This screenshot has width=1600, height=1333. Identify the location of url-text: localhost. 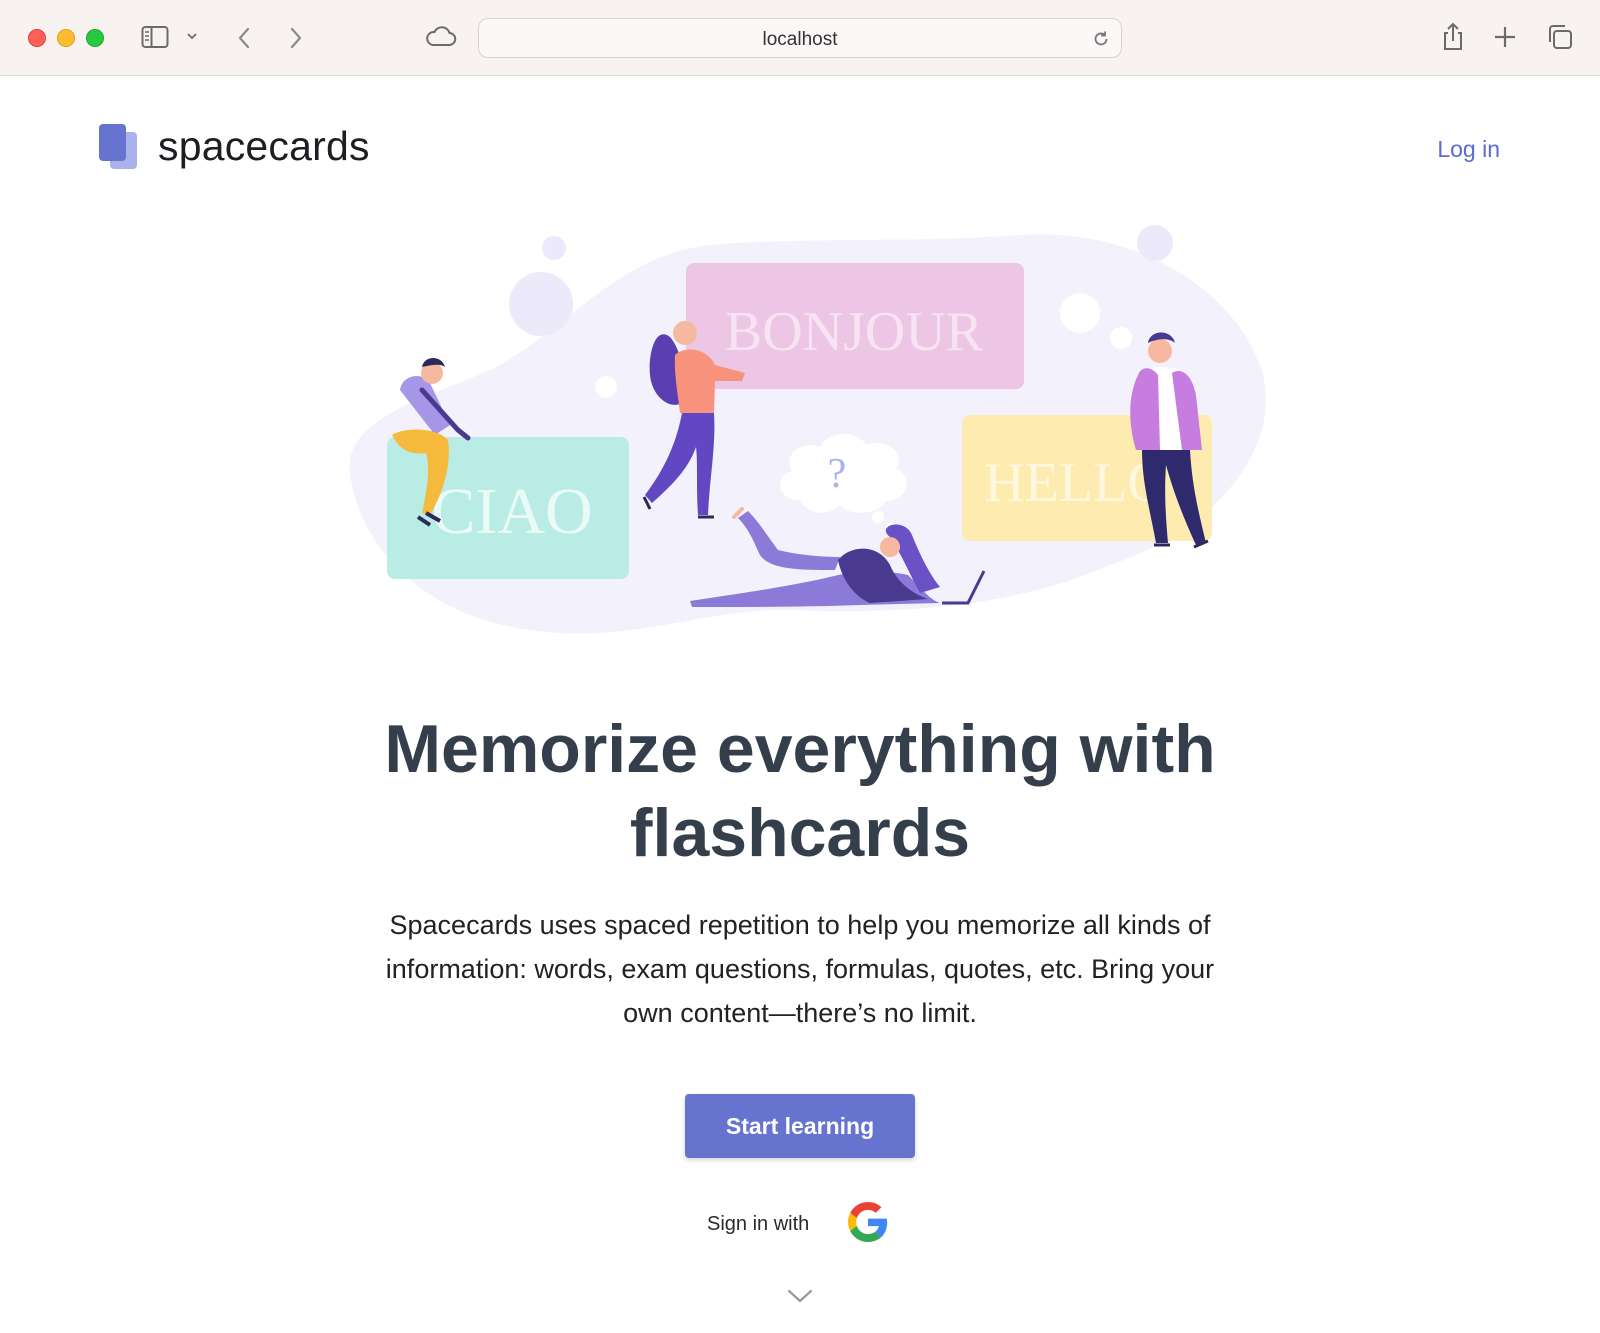
(800, 39).